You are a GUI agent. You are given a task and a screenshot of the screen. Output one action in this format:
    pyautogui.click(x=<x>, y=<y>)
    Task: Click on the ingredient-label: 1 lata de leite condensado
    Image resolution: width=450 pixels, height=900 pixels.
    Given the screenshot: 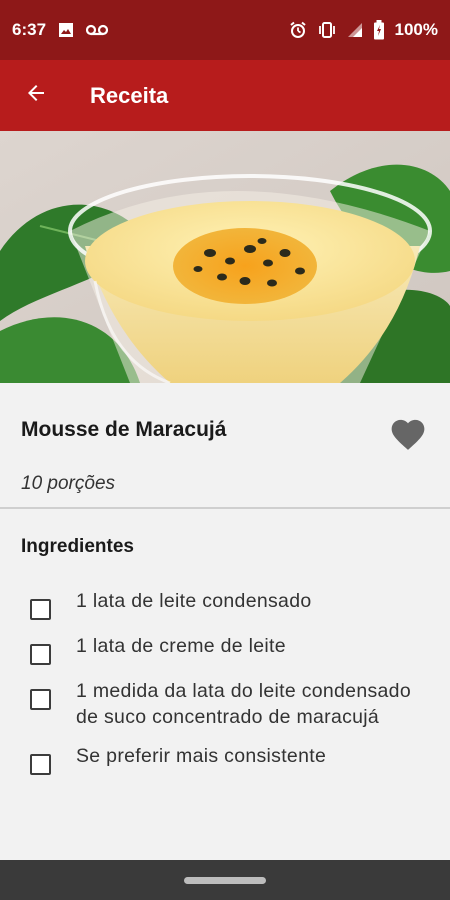 What is the action you would take?
    pyautogui.click(x=194, y=601)
    